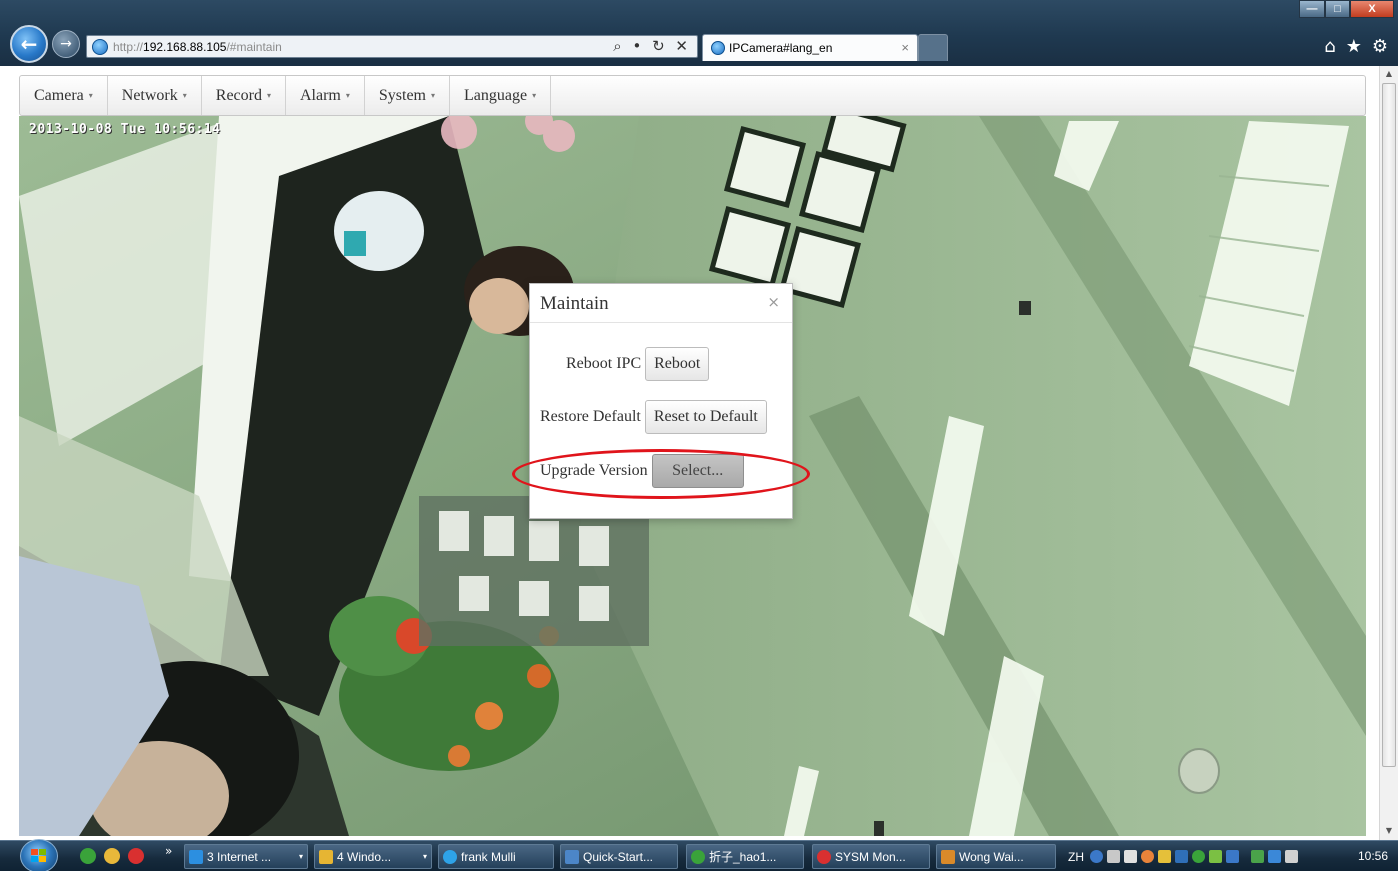 This screenshot has height=871, width=1398. Describe the element at coordinates (1096, 856) in the screenshot. I see `help-icon` at that location.